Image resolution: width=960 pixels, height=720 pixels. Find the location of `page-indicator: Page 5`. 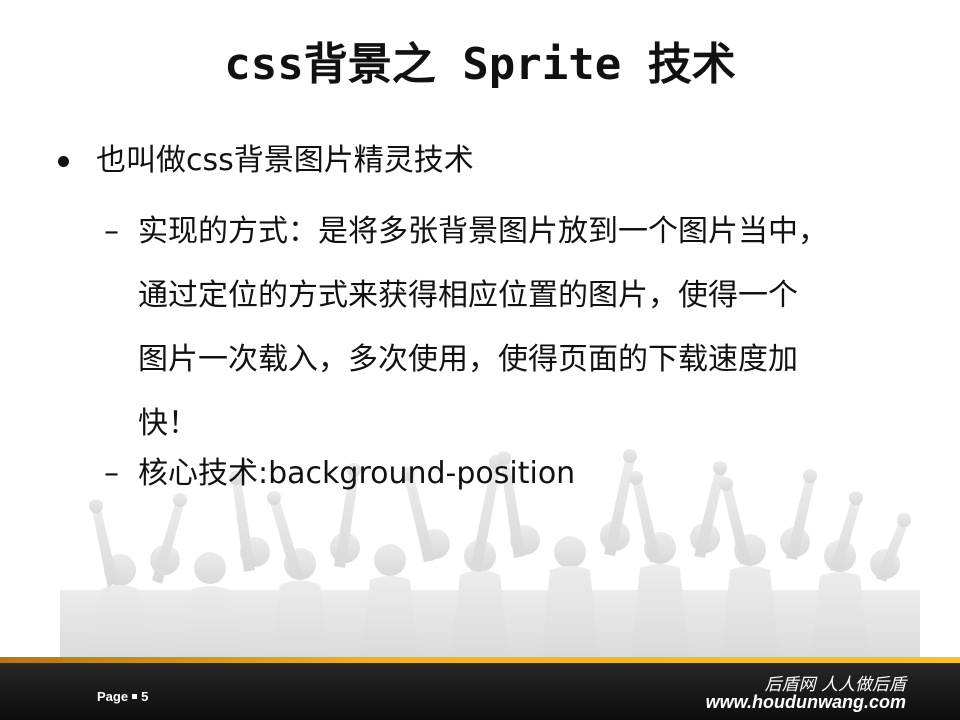

page-indicator: Page 5 is located at coordinates (122, 696).